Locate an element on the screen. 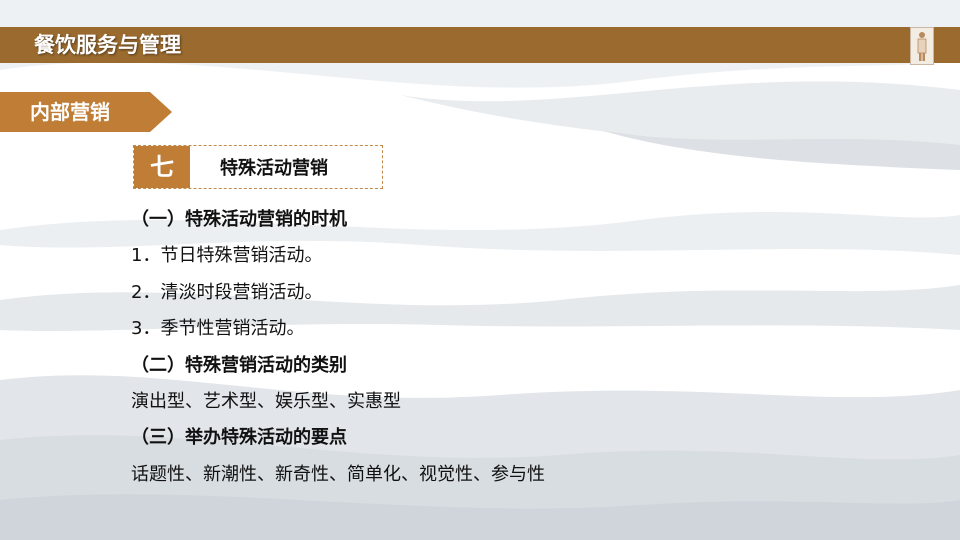 The width and height of the screenshot is (960, 540). list-item: 演出型、艺术型、娱乐型、实惠型 is located at coordinates (266, 401).